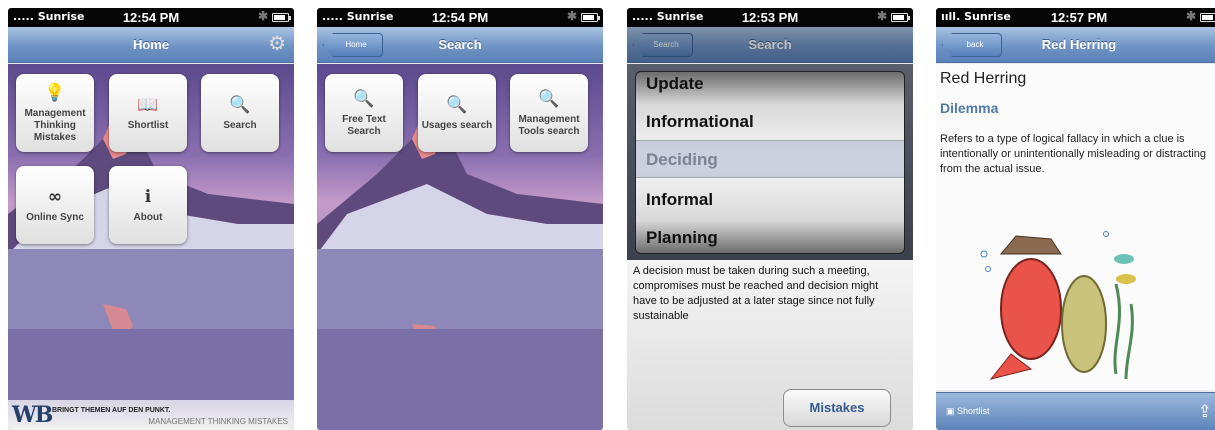 This screenshot has height=430, width=1215. I want to click on status-bar: ııll. Sunrise 12:57 PM ✱, so click(1075, 17).